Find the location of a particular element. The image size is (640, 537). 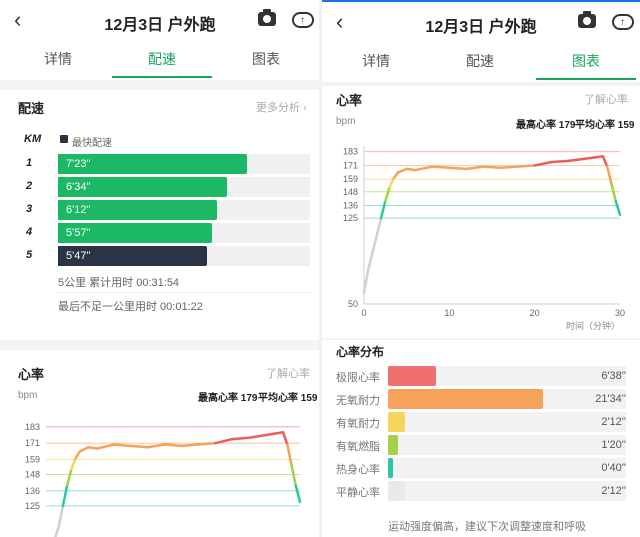

pace-value: 5'47'' is located at coordinates (78, 256).